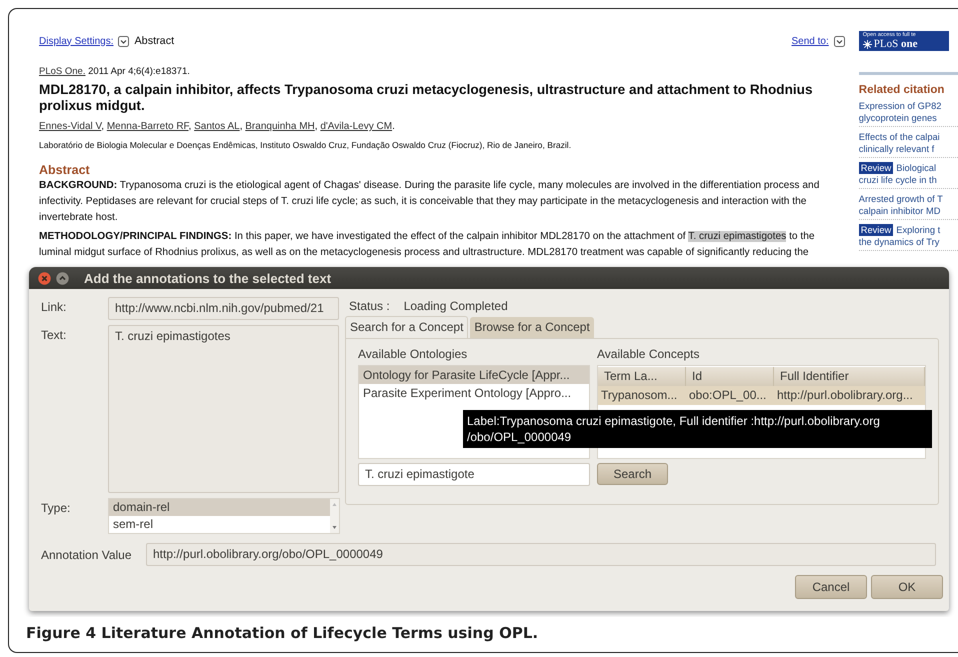 This screenshot has width=958, height=657. I want to click on close-icon, so click(44, 278).